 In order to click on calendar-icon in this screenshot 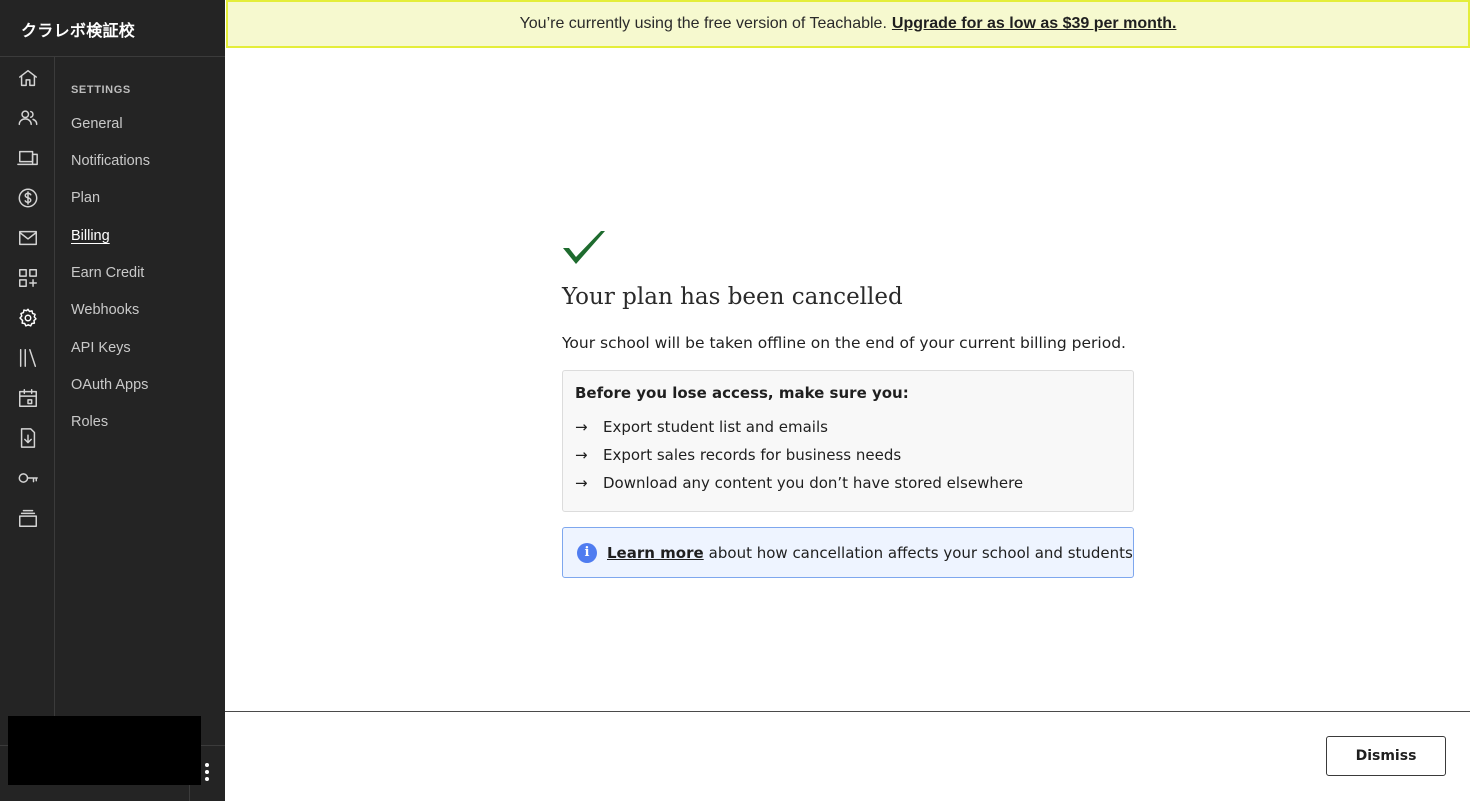, I will do `click(28, 398)`.